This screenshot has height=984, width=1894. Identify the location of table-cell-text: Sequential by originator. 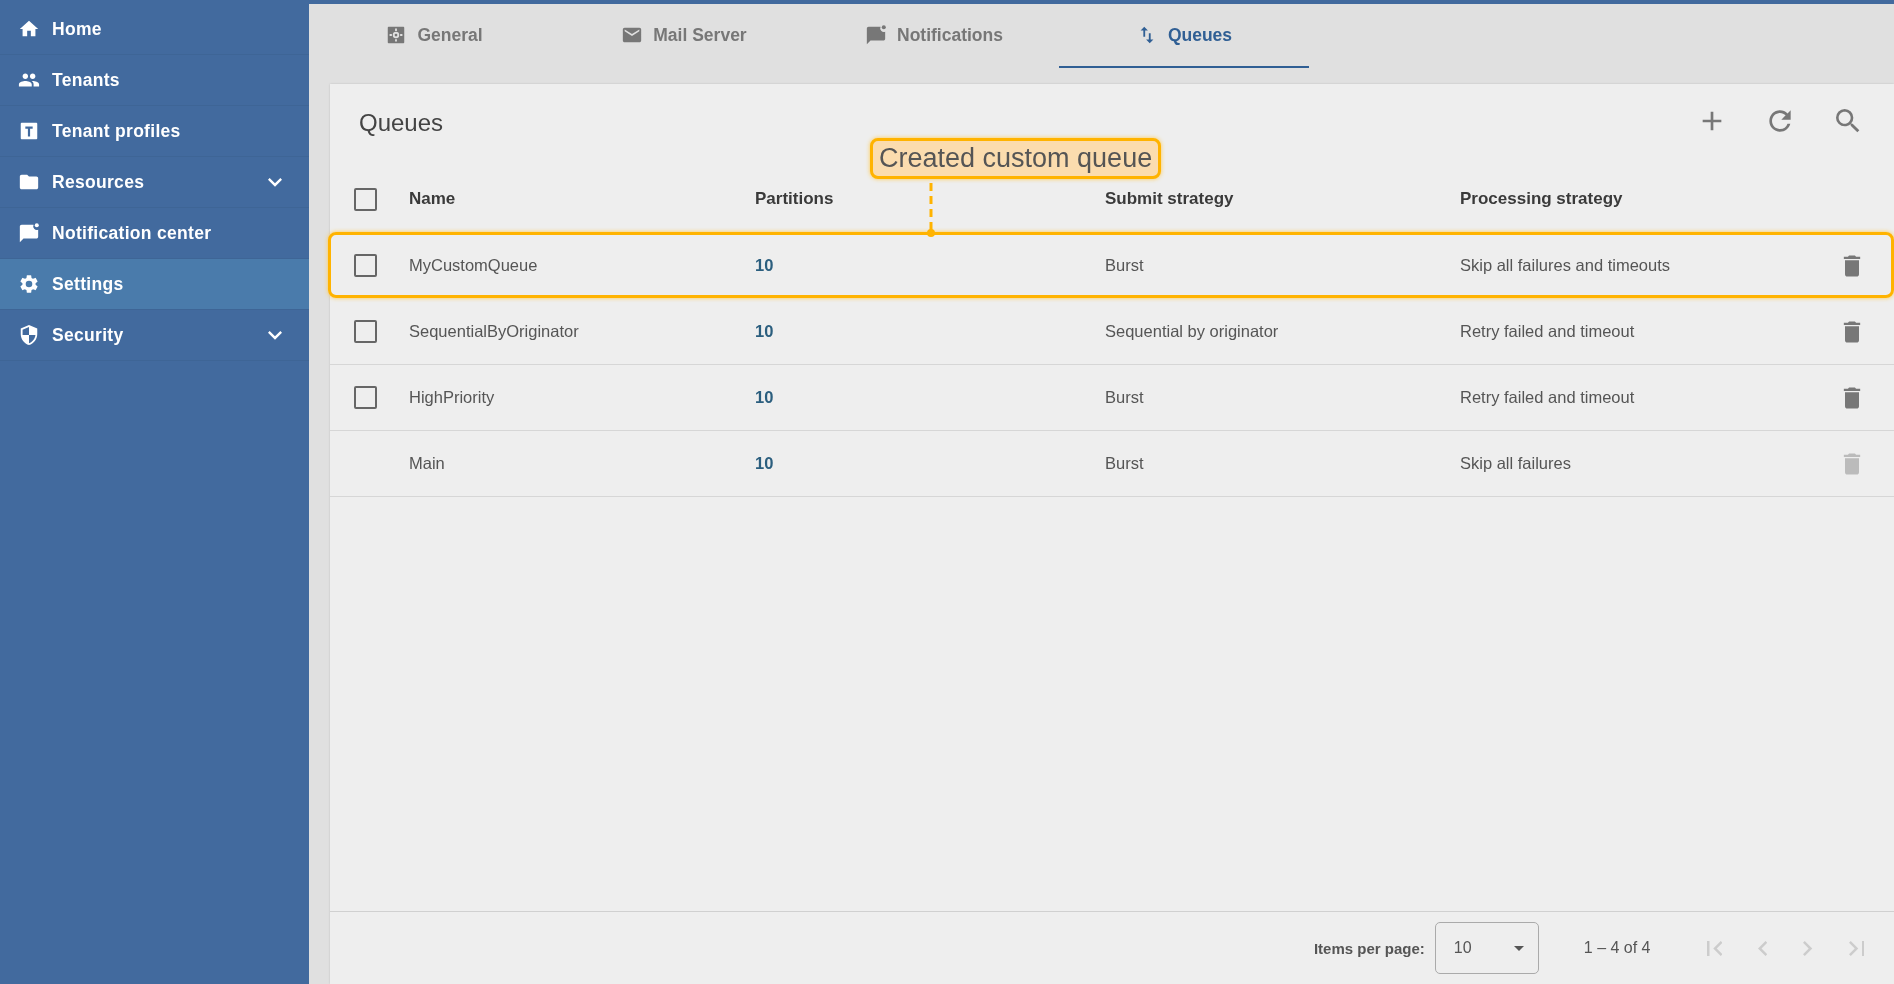
(1192, 331).